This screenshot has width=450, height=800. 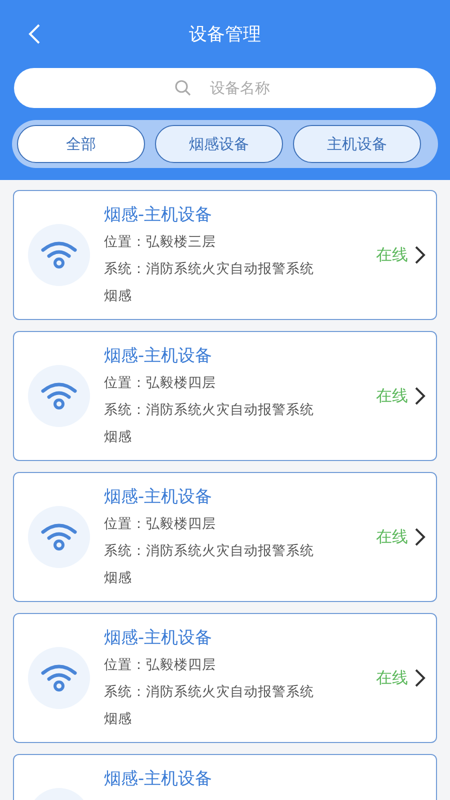 What do you see at coordinates (34, 34) in the screenshot?
I see `back-icon` at bounding box center [34, 34].